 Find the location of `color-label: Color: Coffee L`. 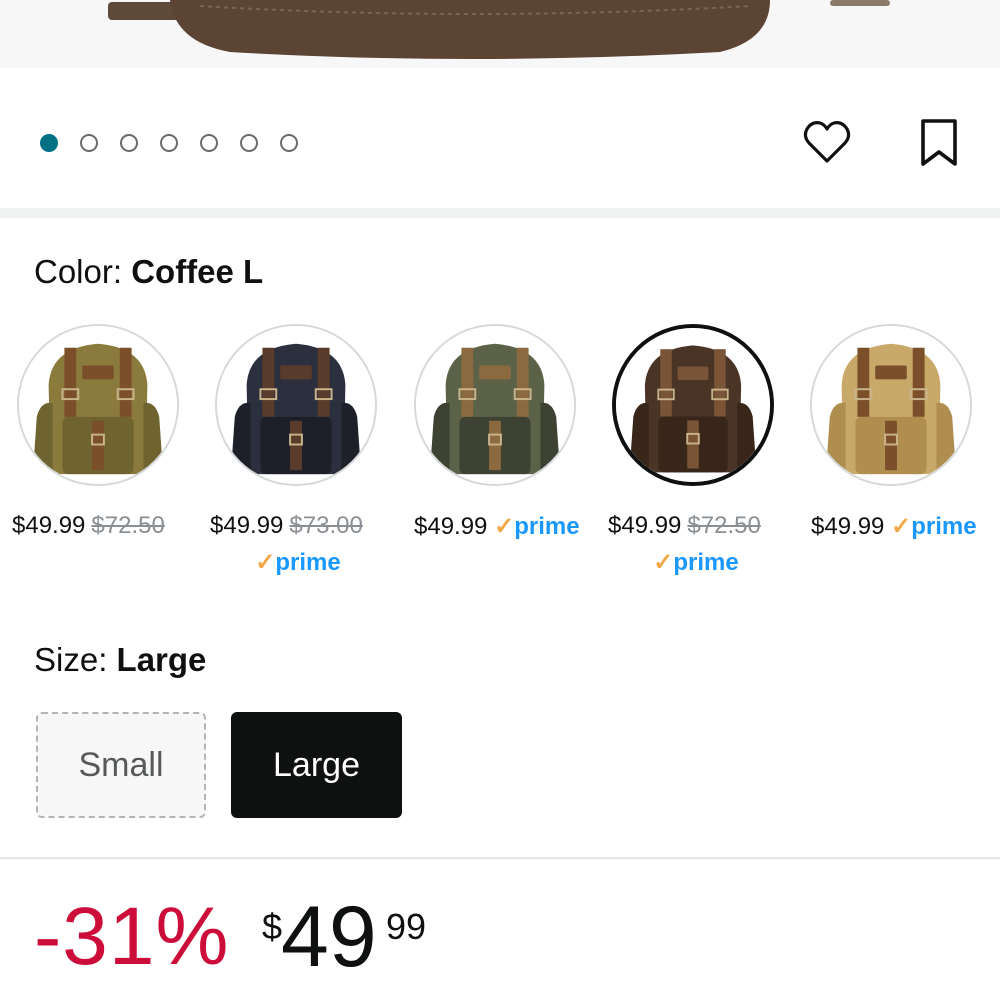

color-label: Color: Coffee L is located at coordinates (149, 271).